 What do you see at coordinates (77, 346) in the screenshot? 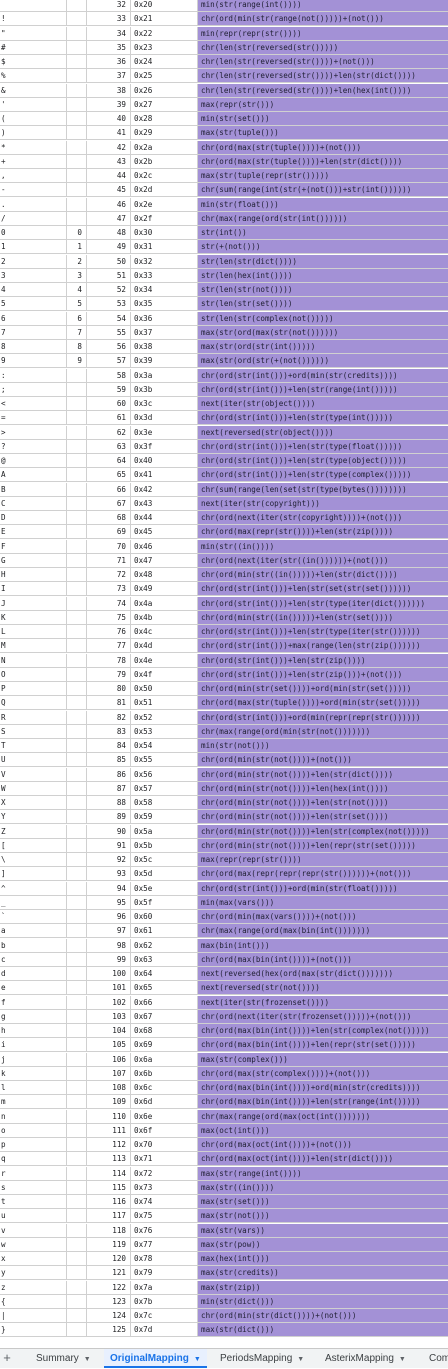
I see `digit-cell: 8` at bounding box center [77, 346].